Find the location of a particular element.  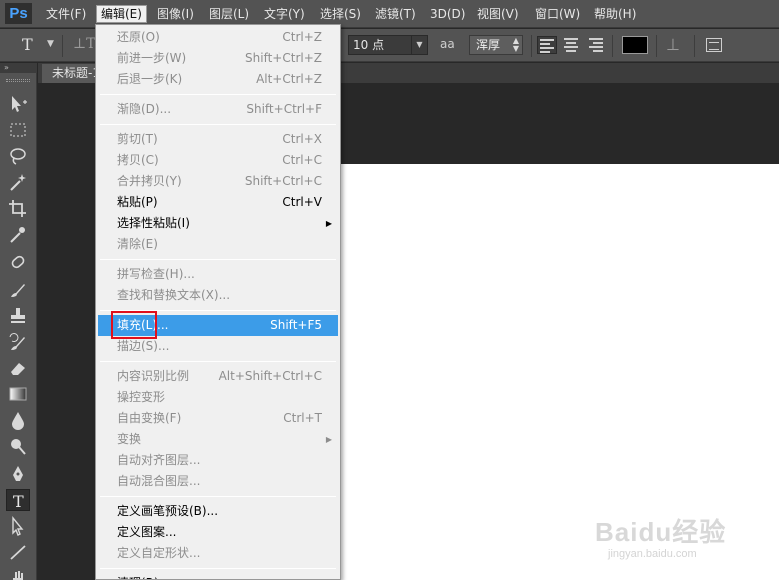

type-tool-icon: T is located at coordinates (18, 500).